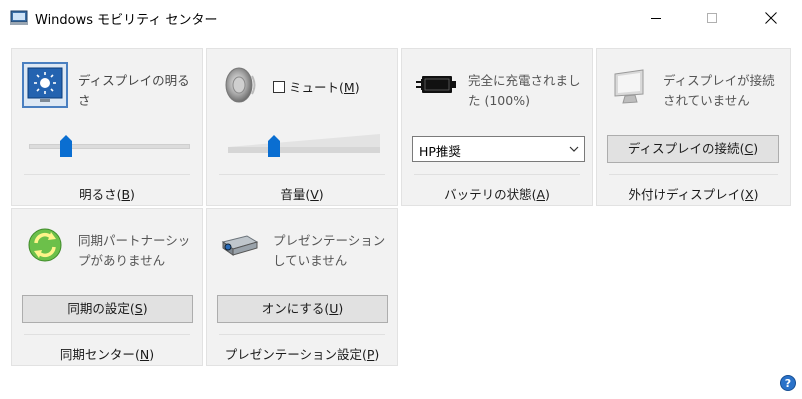 The width and height of the screenshot is (802, 399). Describe the element at coordinates (107, 354) in the screenshot. I see `sync-footer: 同期センター(N)` at that location.